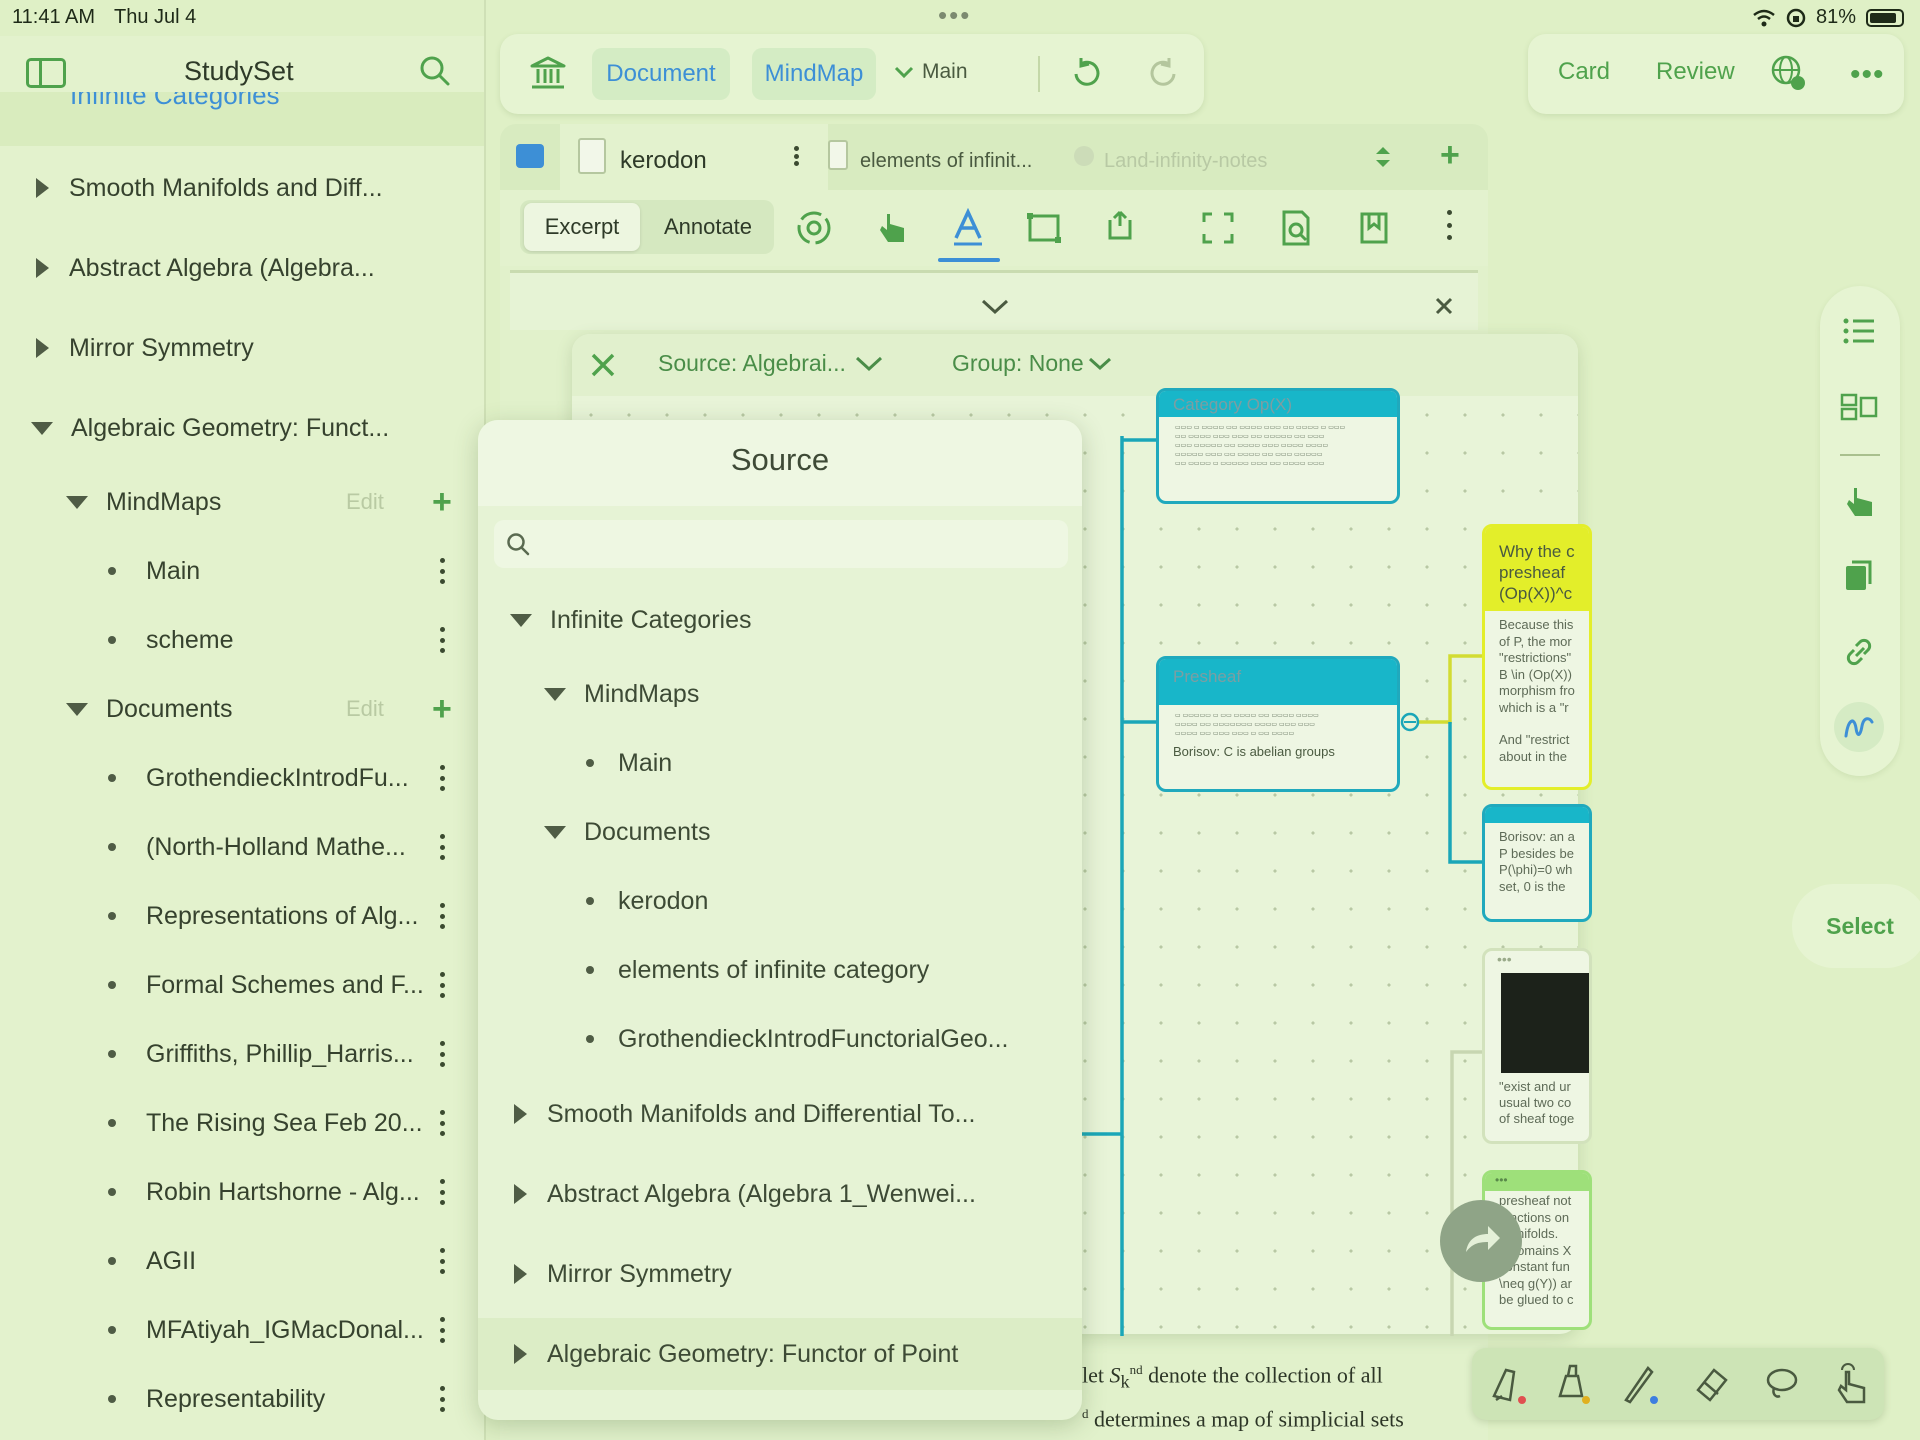 Image resolution: width=1920 pixels, height=1440 pixels. Describe the element at coordinates (1086, 73) in the screenshot. I see `undo-icon` at that location.